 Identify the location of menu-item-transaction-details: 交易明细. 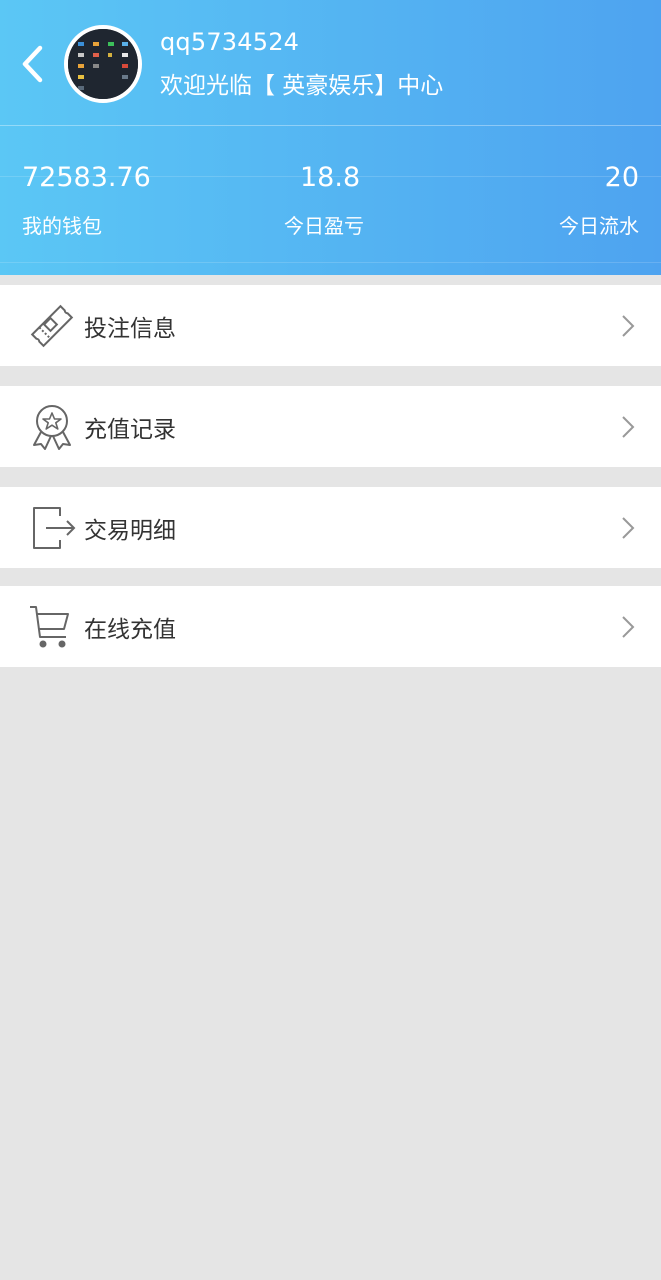
(330, 527).